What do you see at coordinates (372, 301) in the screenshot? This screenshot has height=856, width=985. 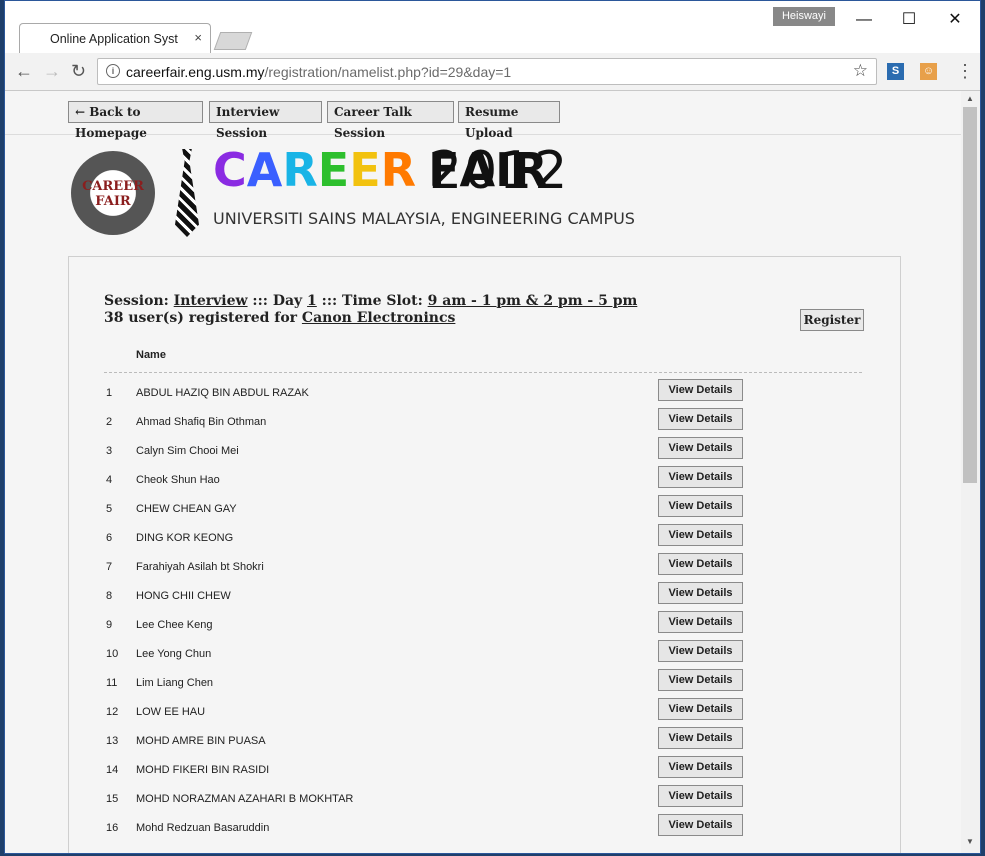 I see `time-slot-label: ::: Time Slot:` at bounding box center [372, 301].